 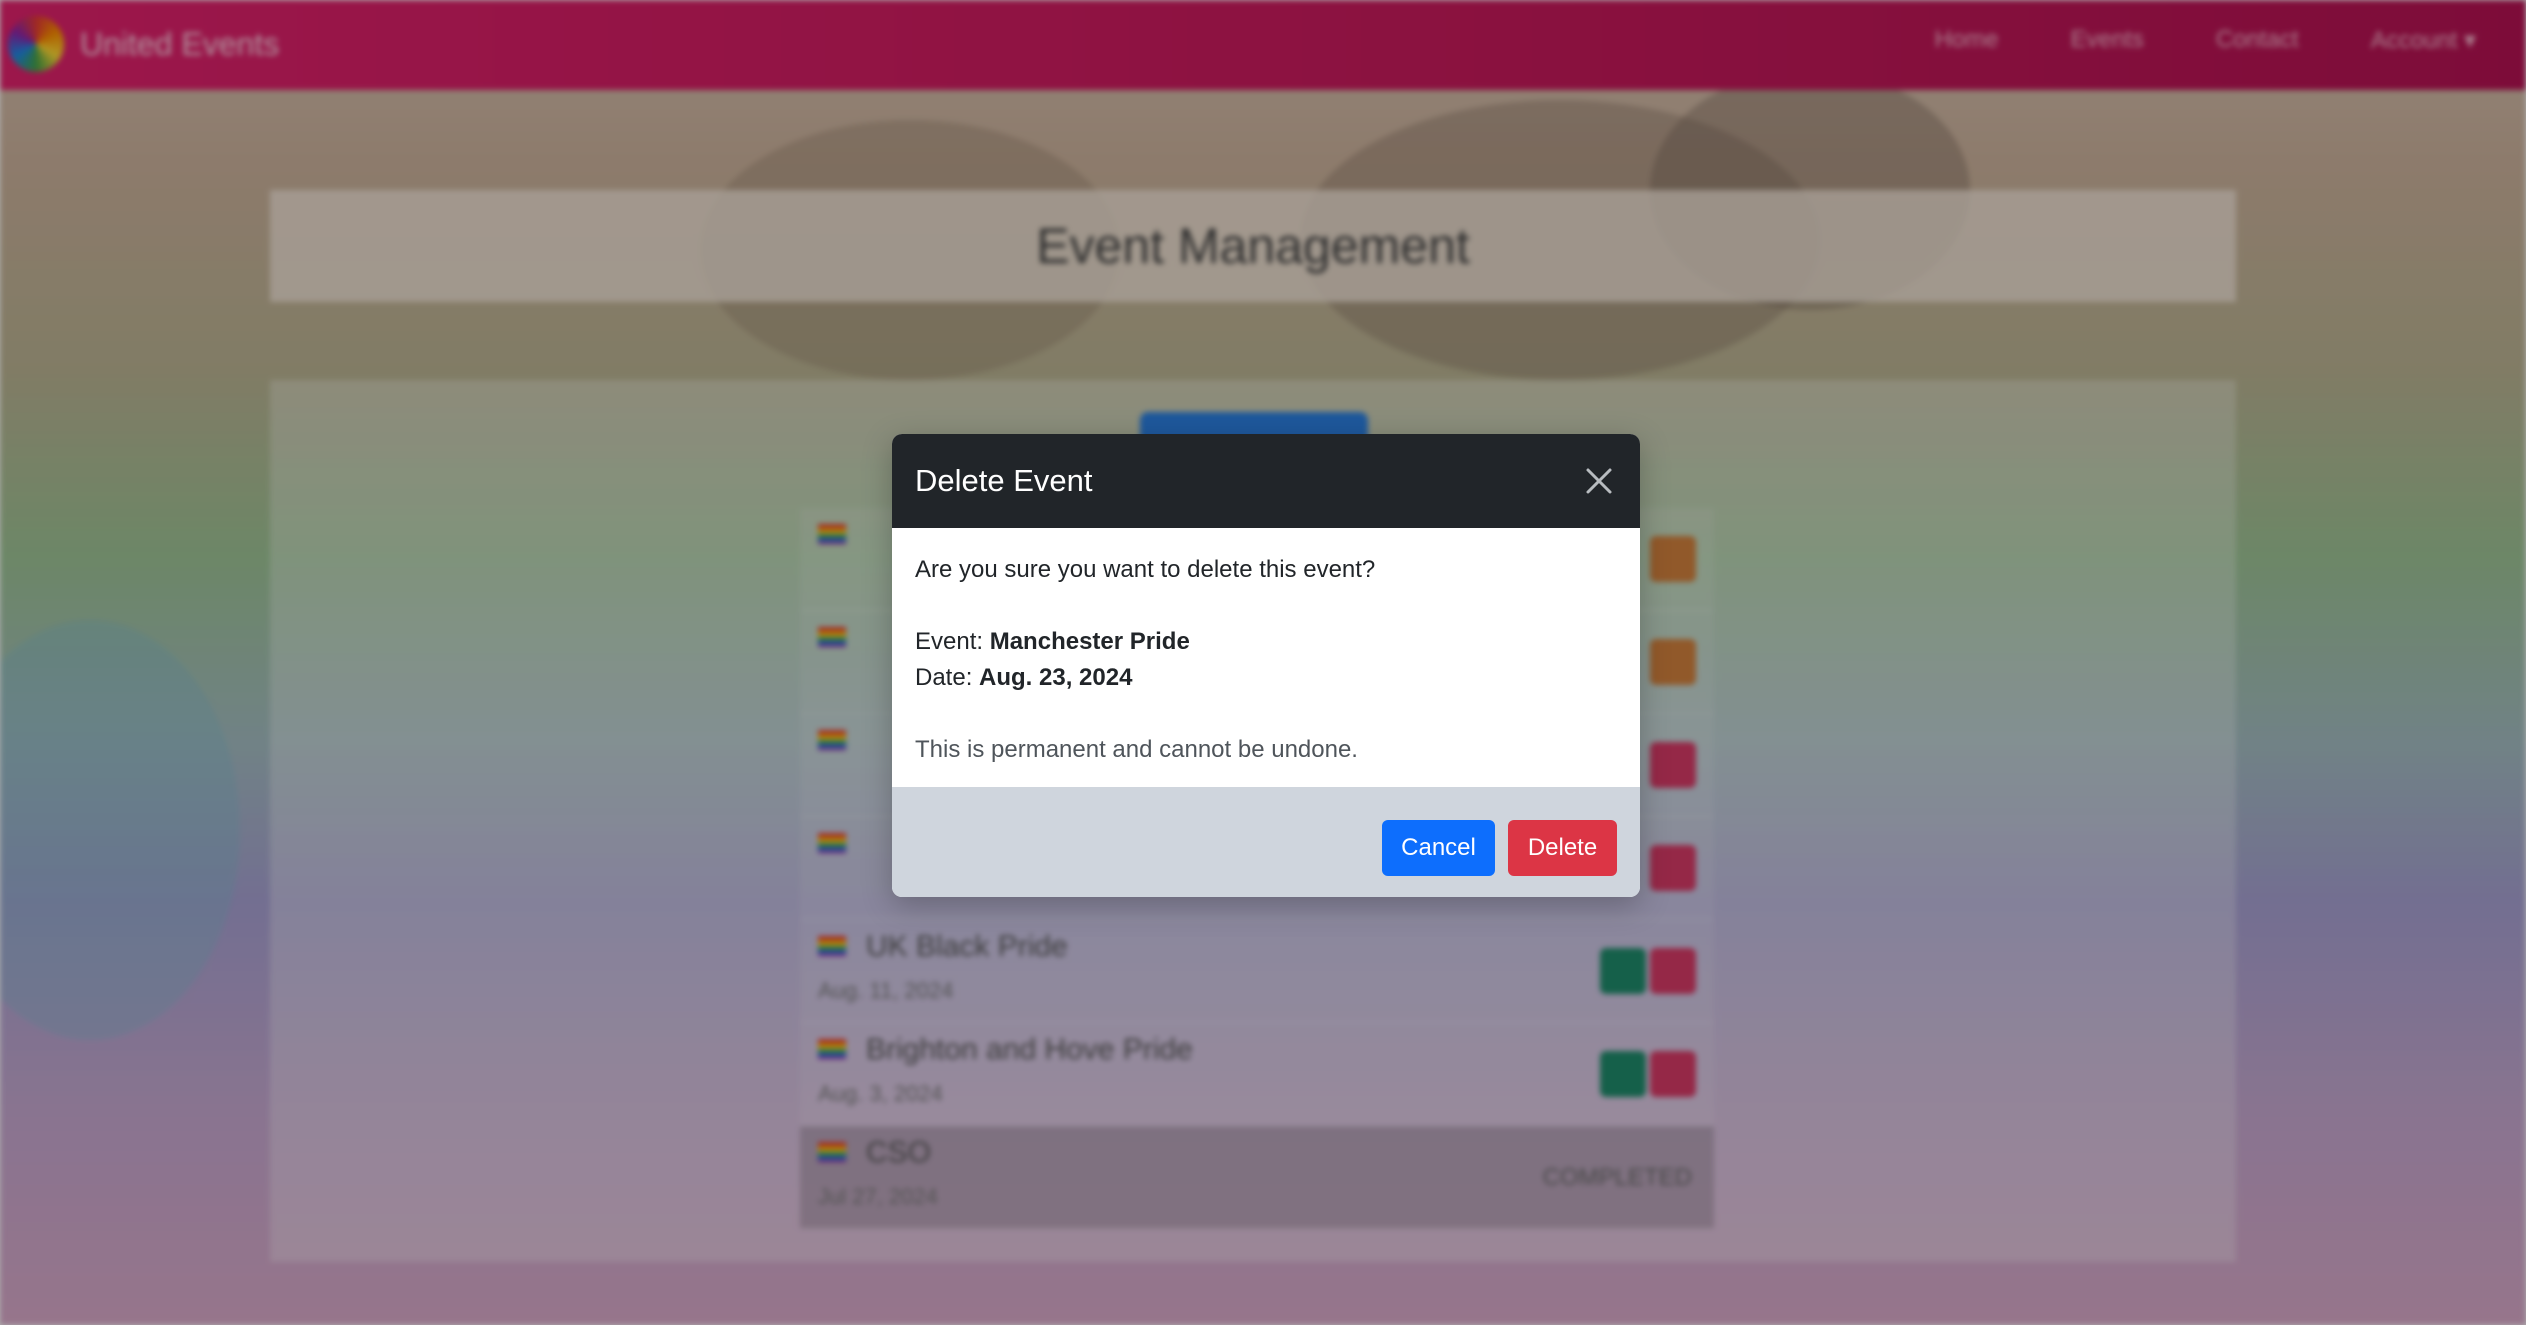 I want to click on close-button, so click(x=1599, y=481).